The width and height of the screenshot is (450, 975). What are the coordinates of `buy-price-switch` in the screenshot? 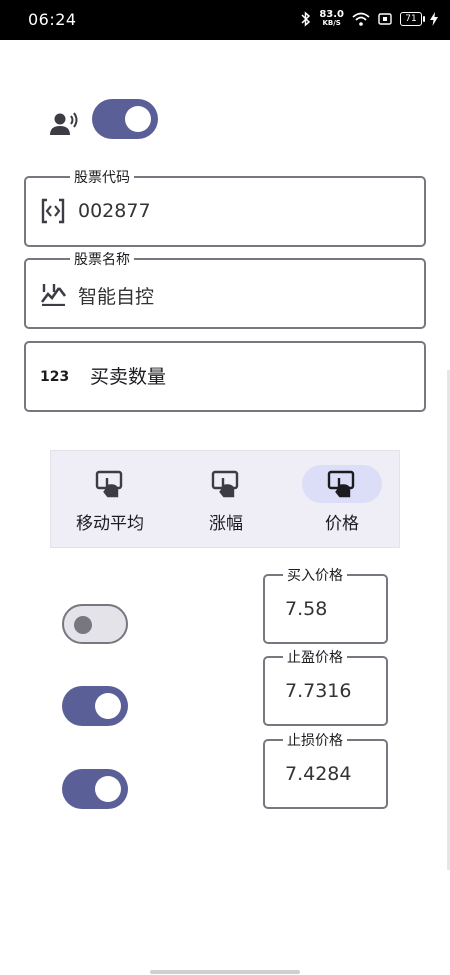 It's located at (95, 624).